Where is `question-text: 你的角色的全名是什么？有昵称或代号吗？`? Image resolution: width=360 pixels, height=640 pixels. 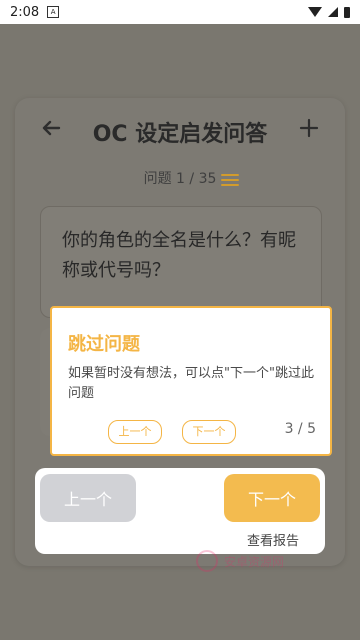 question-text: 你的角色的全名是什么？有昵称或代号吗？ is located at coordinates (179, 255).